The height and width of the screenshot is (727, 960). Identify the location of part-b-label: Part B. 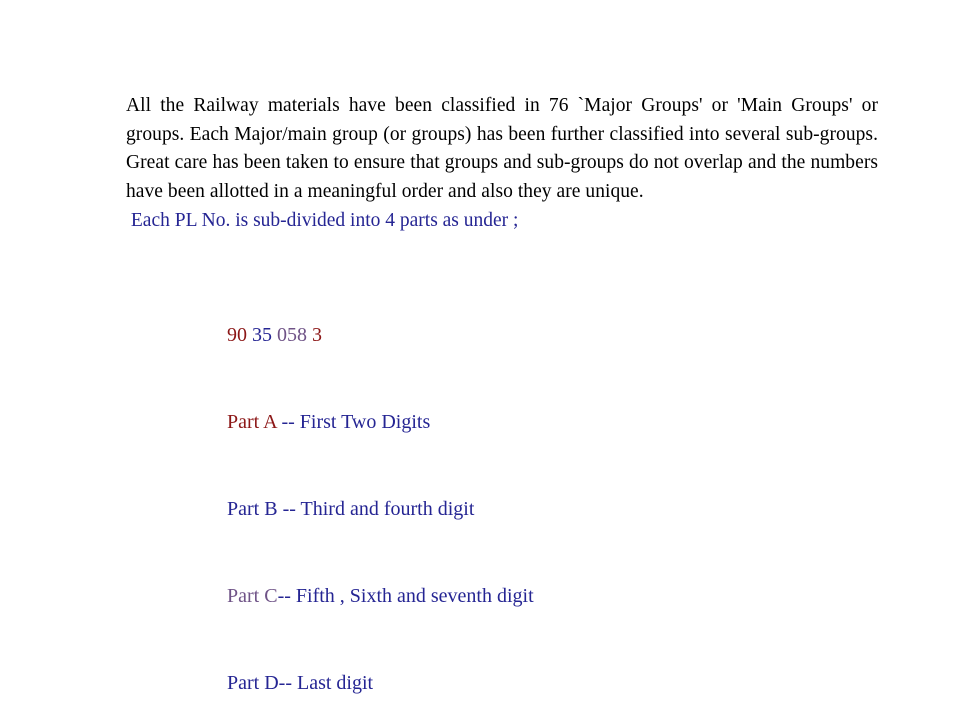
(252, 509).